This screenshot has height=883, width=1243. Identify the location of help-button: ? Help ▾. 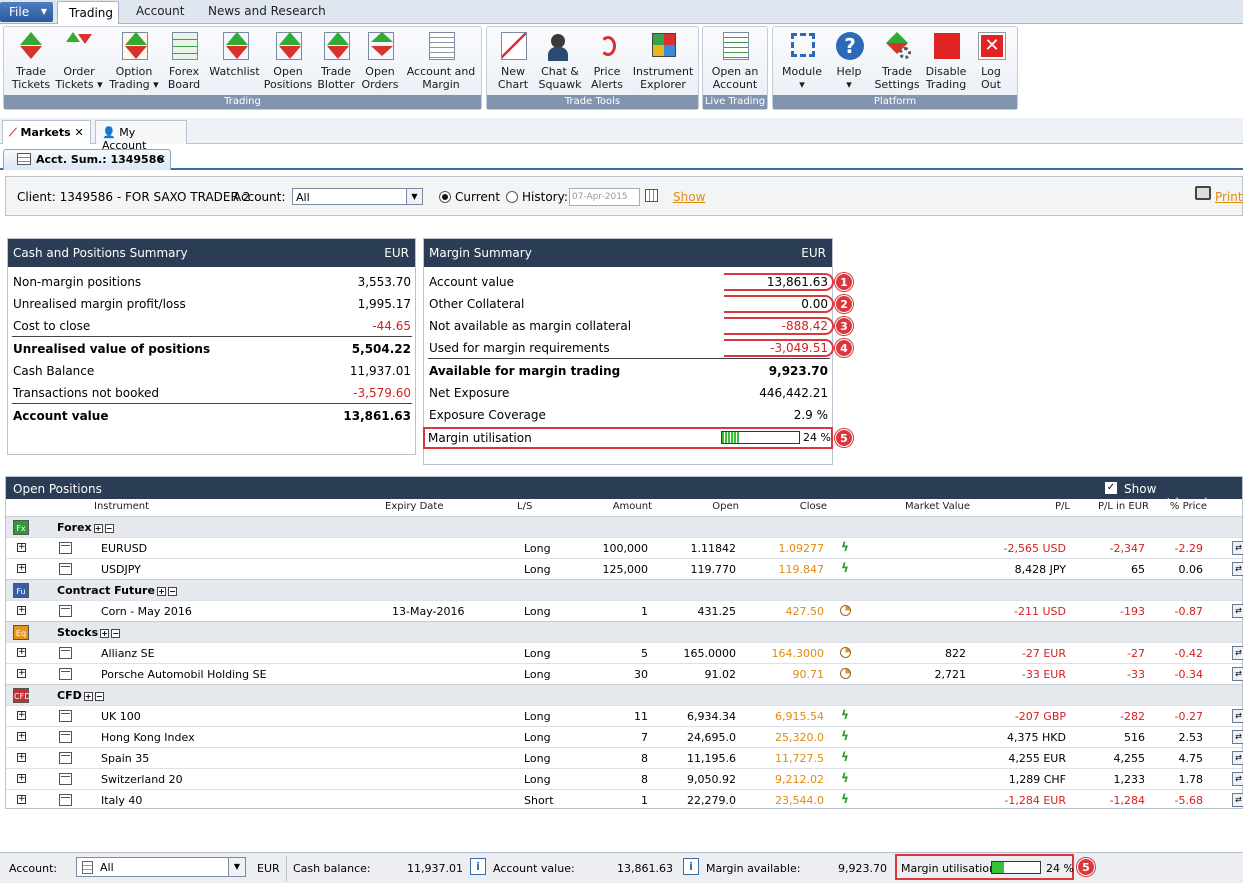
(849, 60).